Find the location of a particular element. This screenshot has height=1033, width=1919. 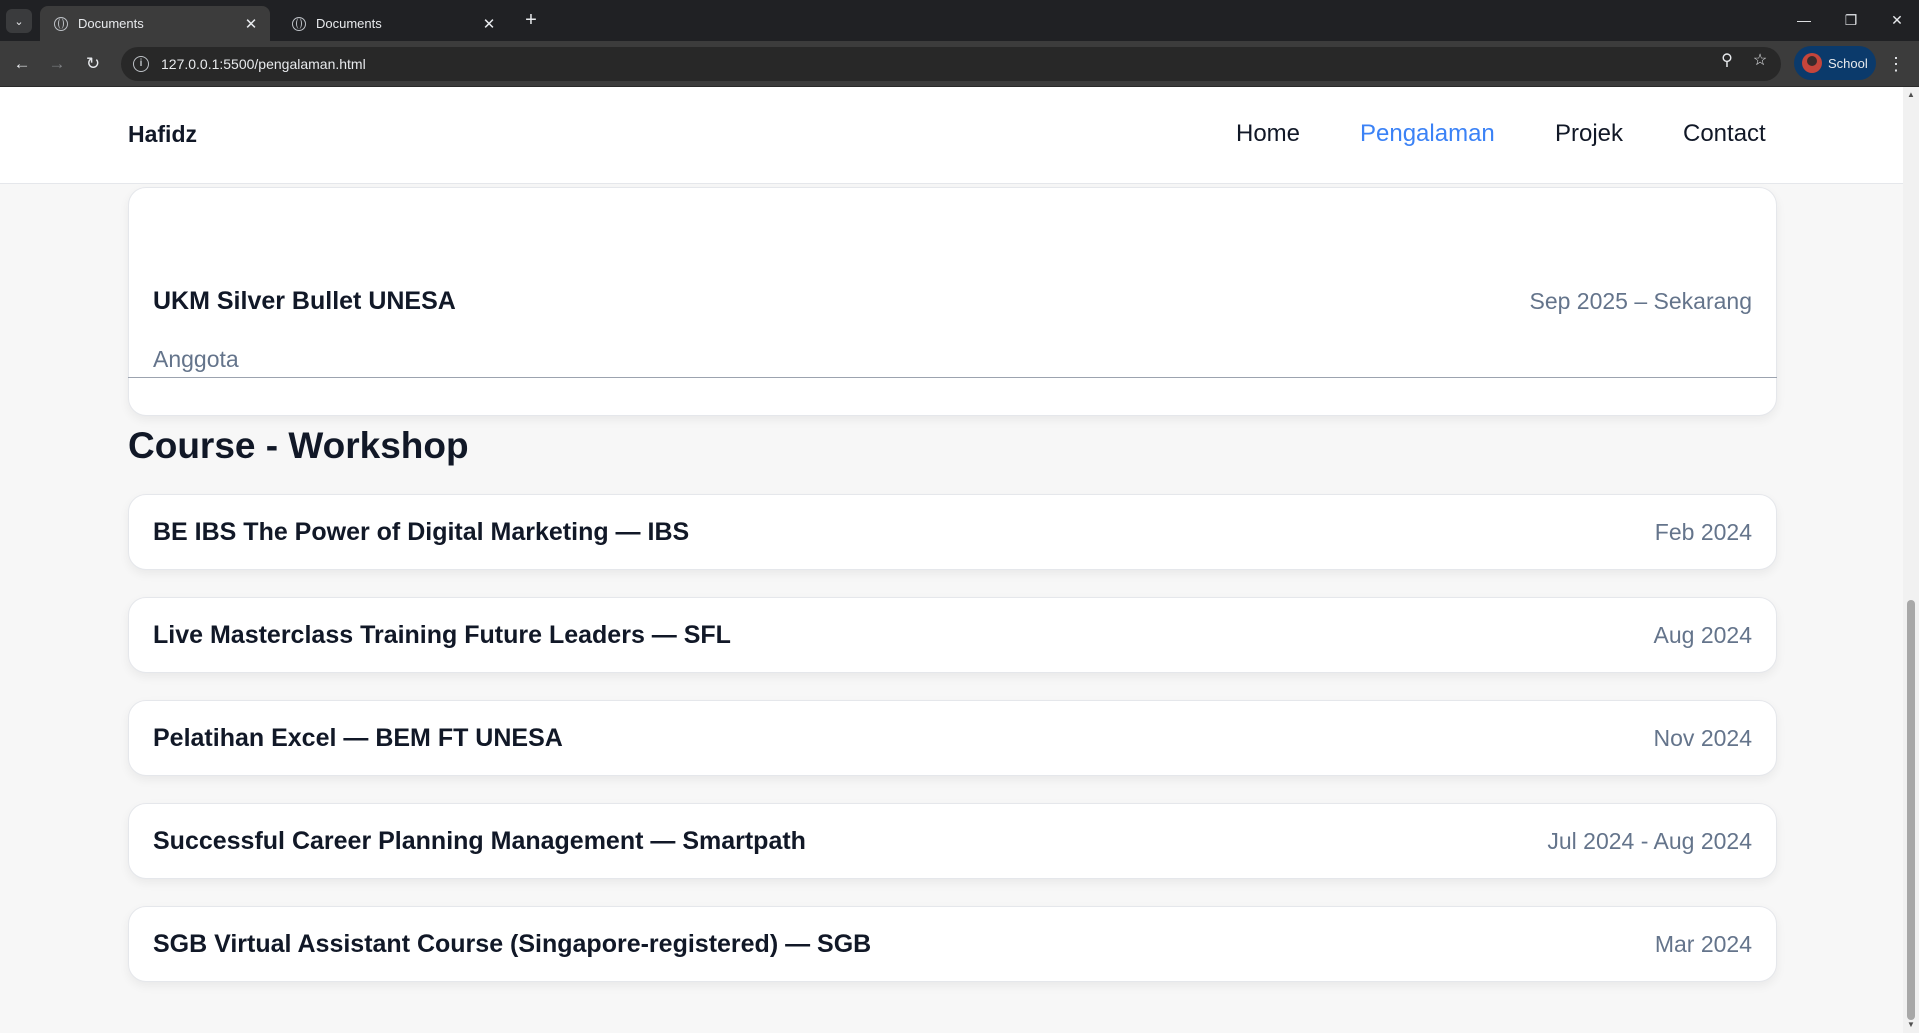

scroll-up-arrow-icon: ▲ is located at coordinates (1911, 95).